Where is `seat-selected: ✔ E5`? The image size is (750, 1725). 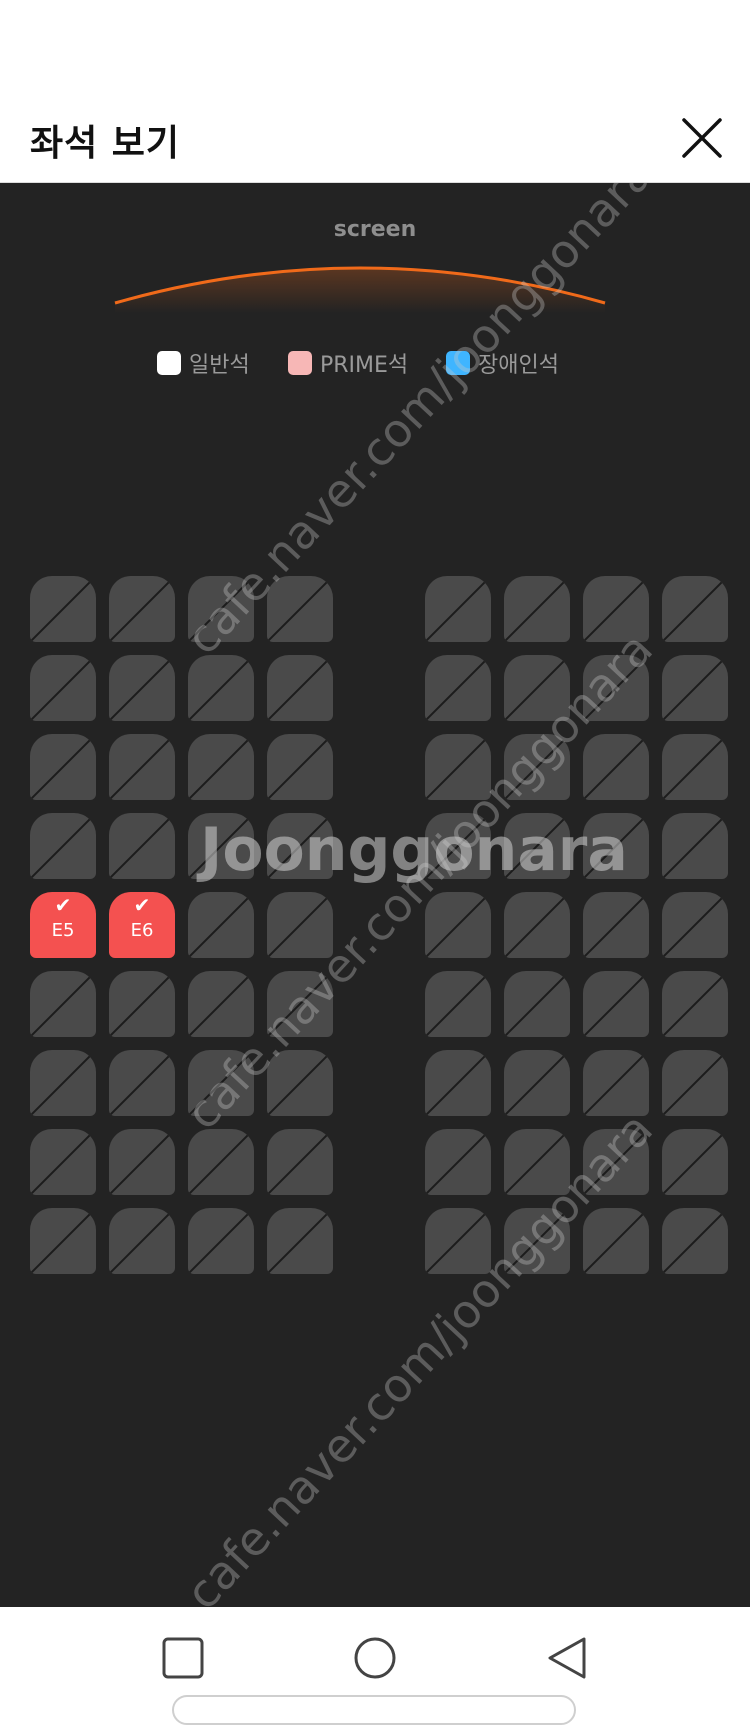 seat-selected: ✔ E5 is located at coordinates (63, 925).